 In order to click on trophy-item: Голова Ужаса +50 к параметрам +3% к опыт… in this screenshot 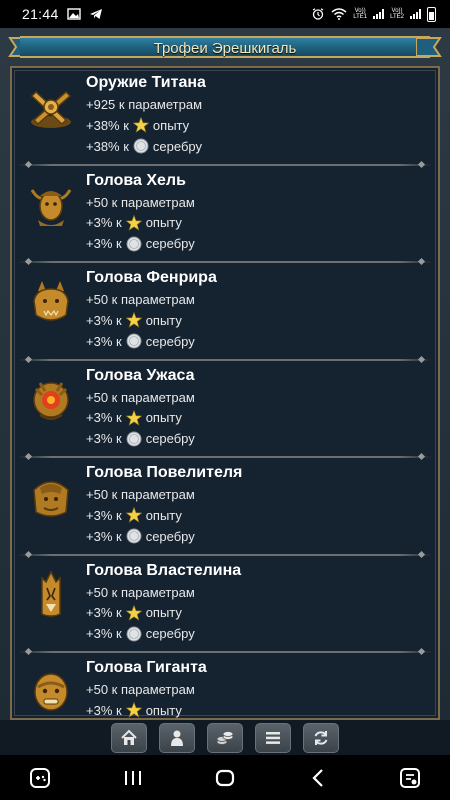, I will do `click(225, 409)`.